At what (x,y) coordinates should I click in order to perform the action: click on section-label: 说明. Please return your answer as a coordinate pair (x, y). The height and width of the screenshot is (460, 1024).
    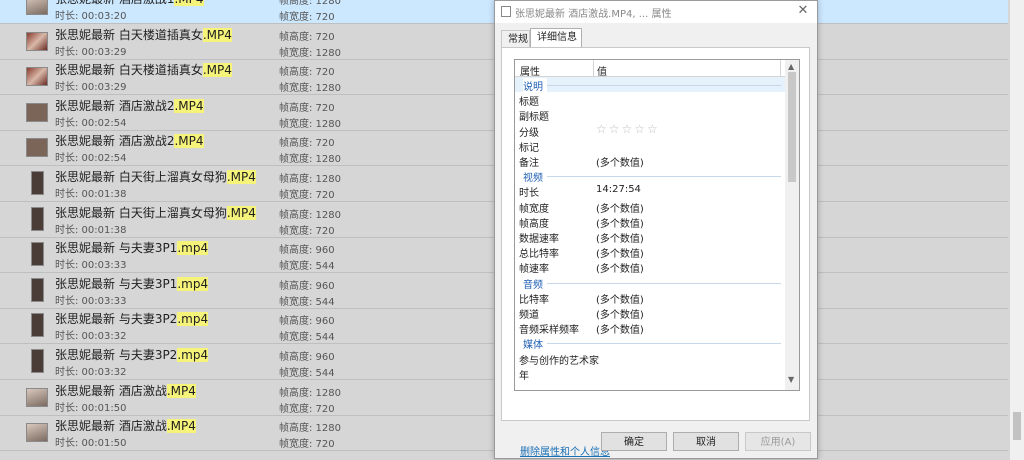
    Looking at the image, I should click on (535, 85).